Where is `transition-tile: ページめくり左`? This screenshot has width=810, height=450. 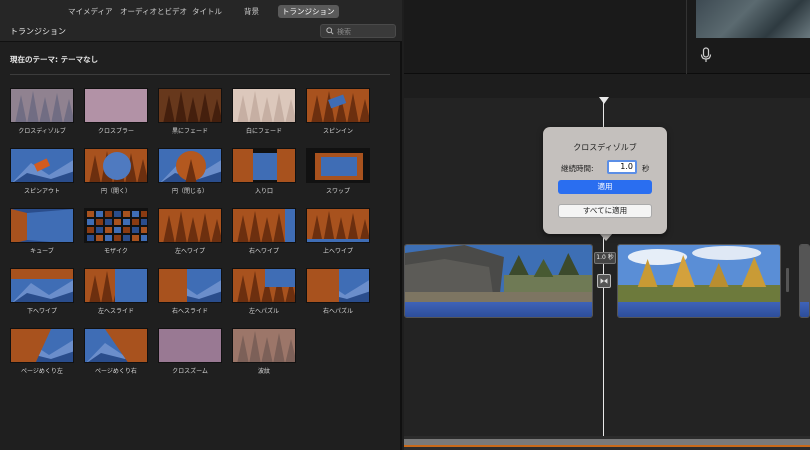 transition-tile: ページめくり左 is located at coordinates (42, 351).